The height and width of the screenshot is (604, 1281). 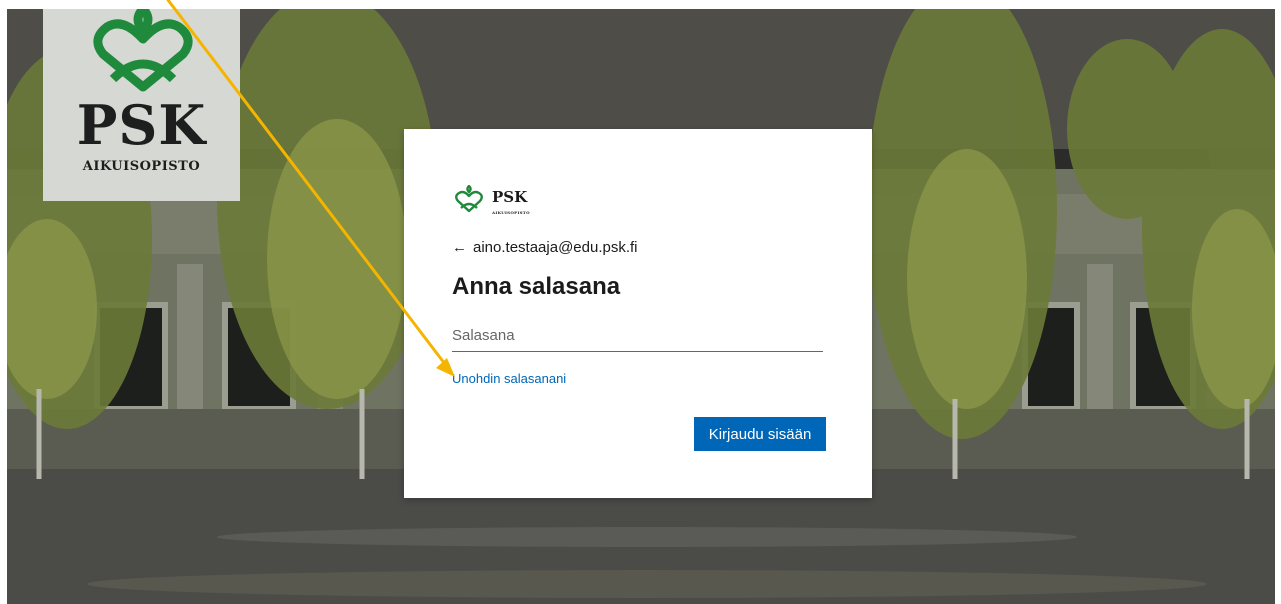 What do you see at coordinates (459, 247) in the screenshot?
I see `back-arrow-icon: ←` at bounding box center [459, 247].